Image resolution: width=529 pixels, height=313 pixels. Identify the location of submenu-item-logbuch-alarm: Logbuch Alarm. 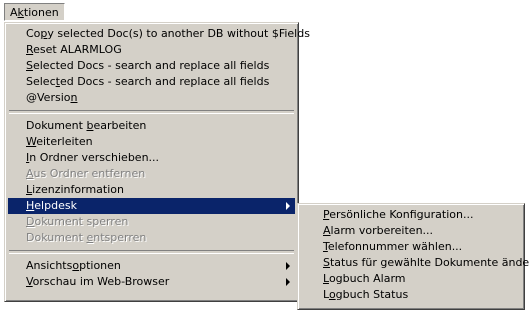
(411, 279).